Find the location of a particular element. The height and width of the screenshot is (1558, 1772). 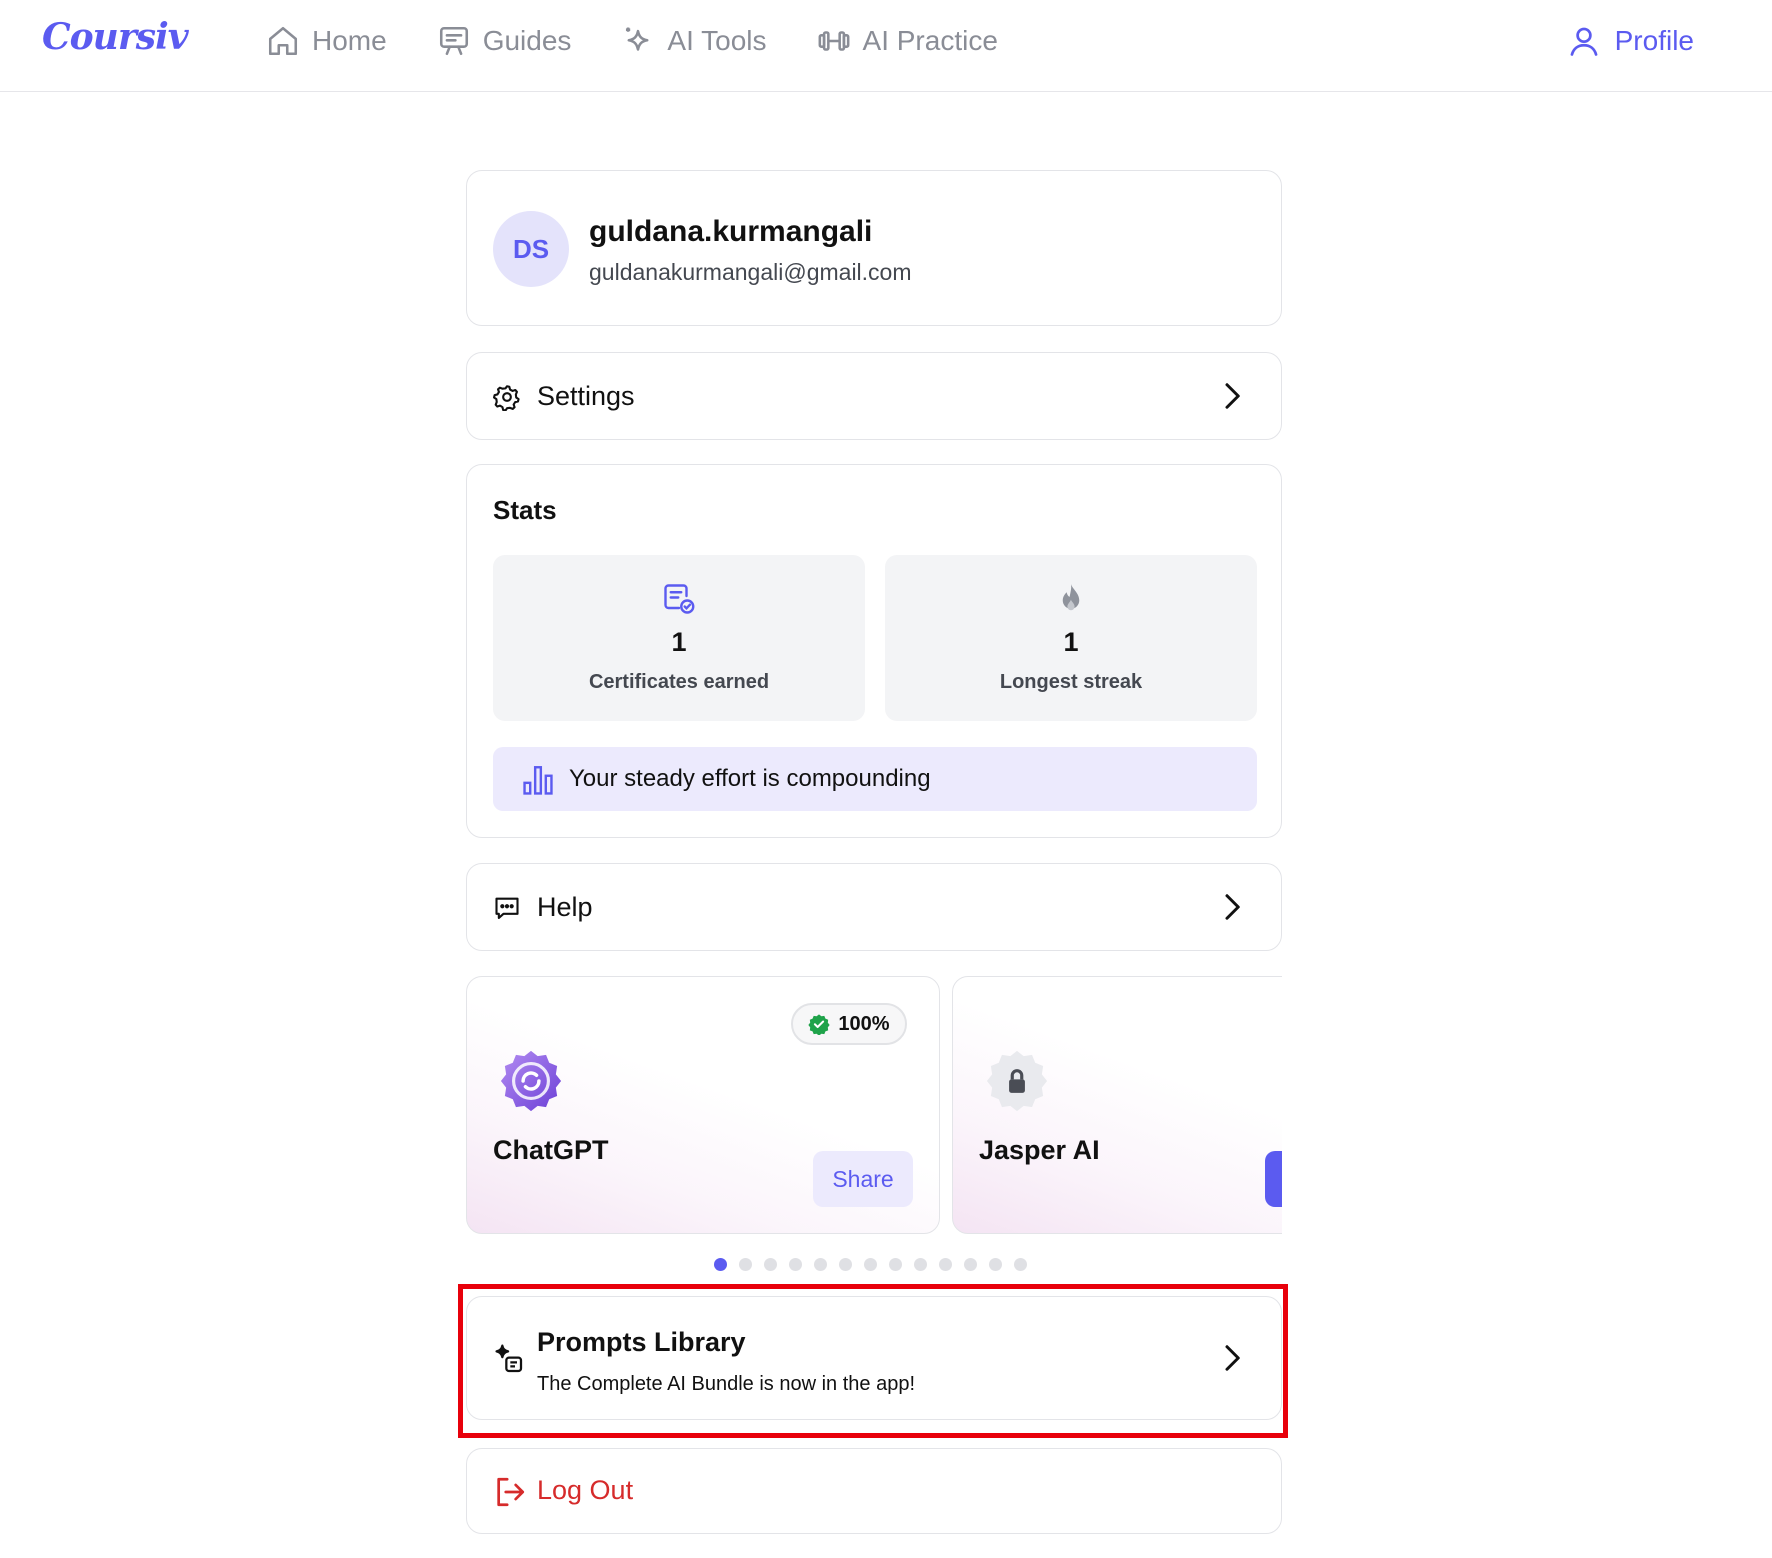

nav-label-ai-tools: AI Tools is located at coordinates (717, 40).